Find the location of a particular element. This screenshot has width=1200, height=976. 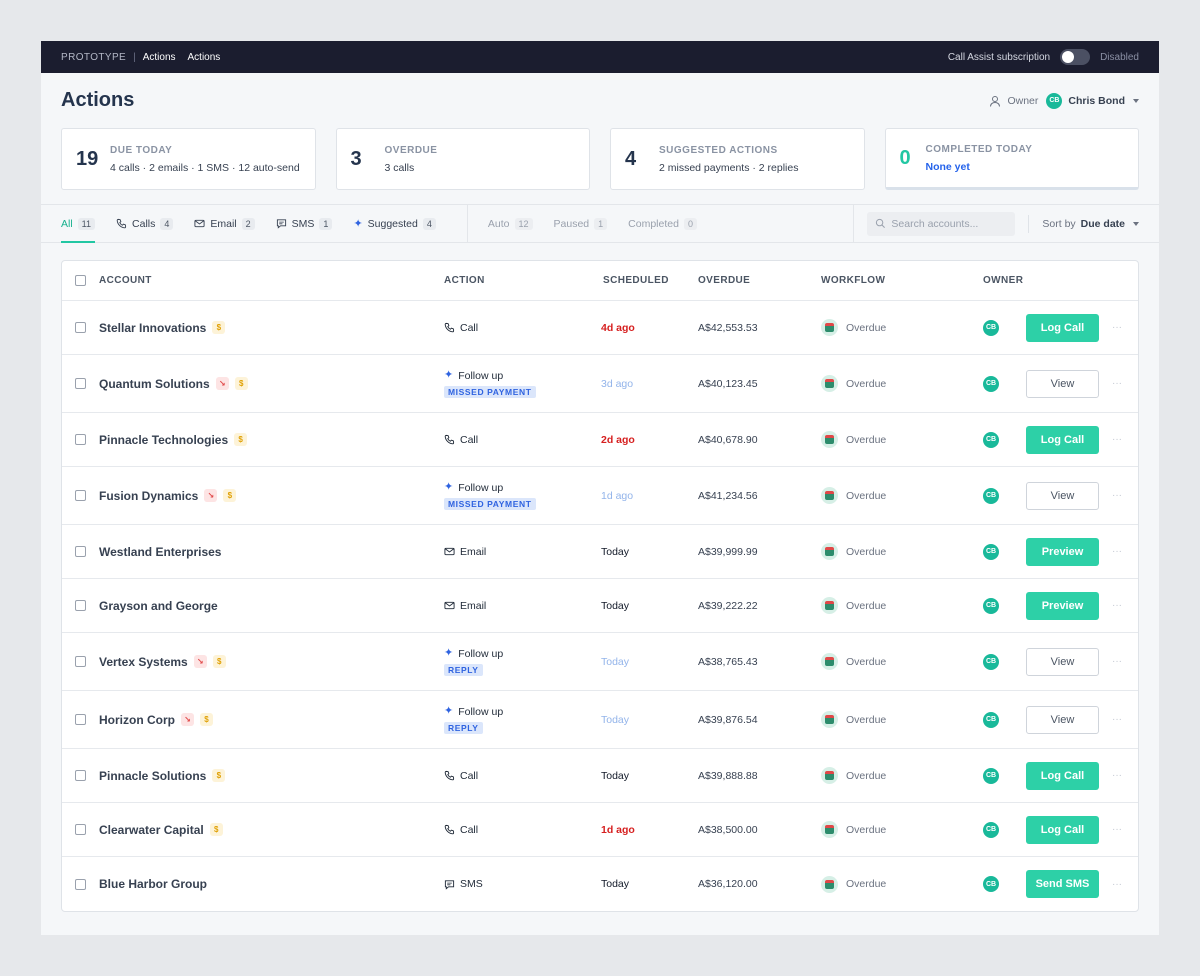

tab-all: All 11 is located at coordinates (78, 224).